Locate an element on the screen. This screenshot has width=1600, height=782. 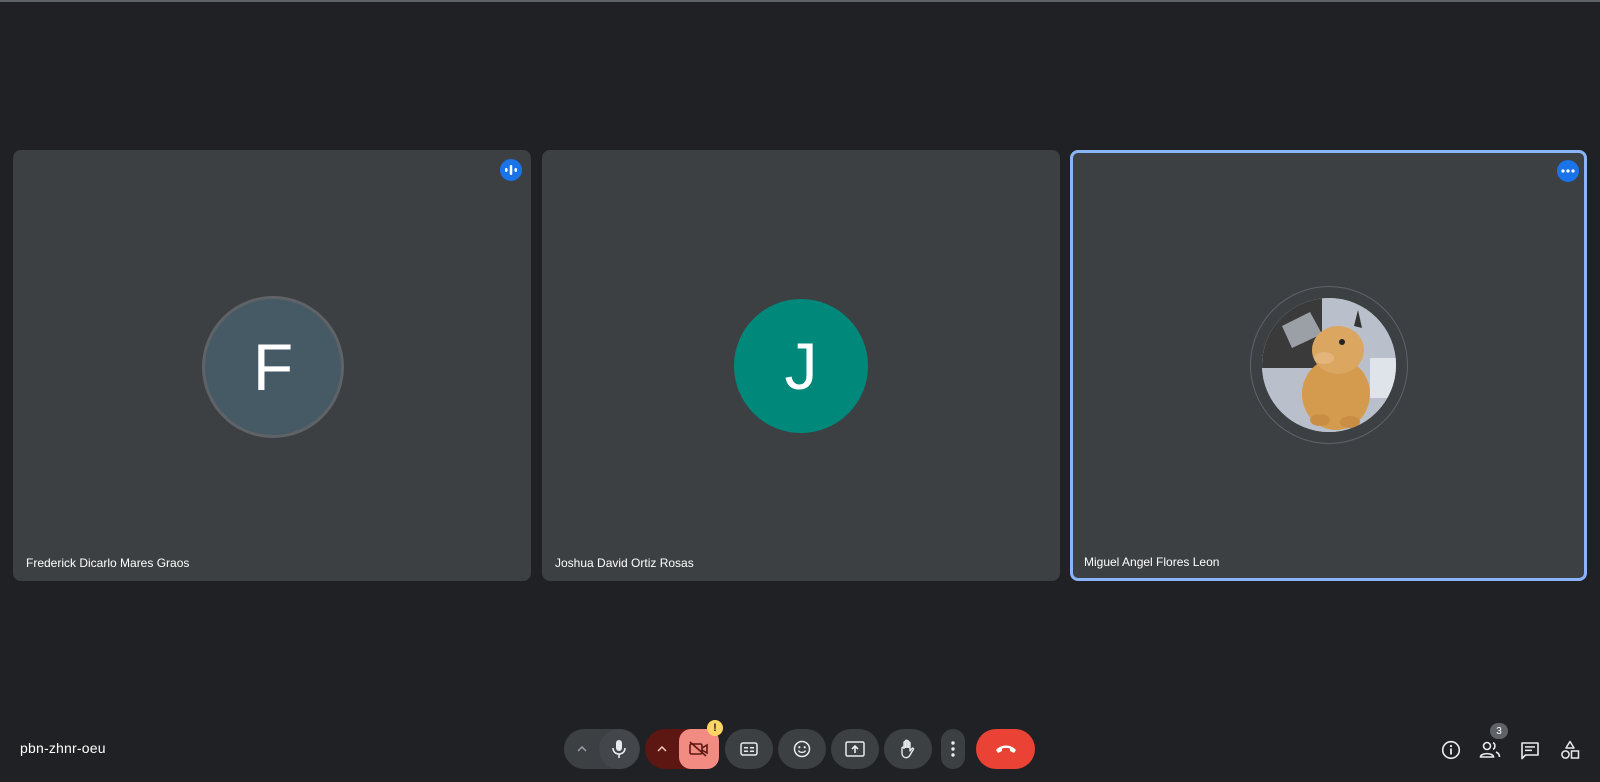
camera-control-group: ! is located at coordinates (684, 744).